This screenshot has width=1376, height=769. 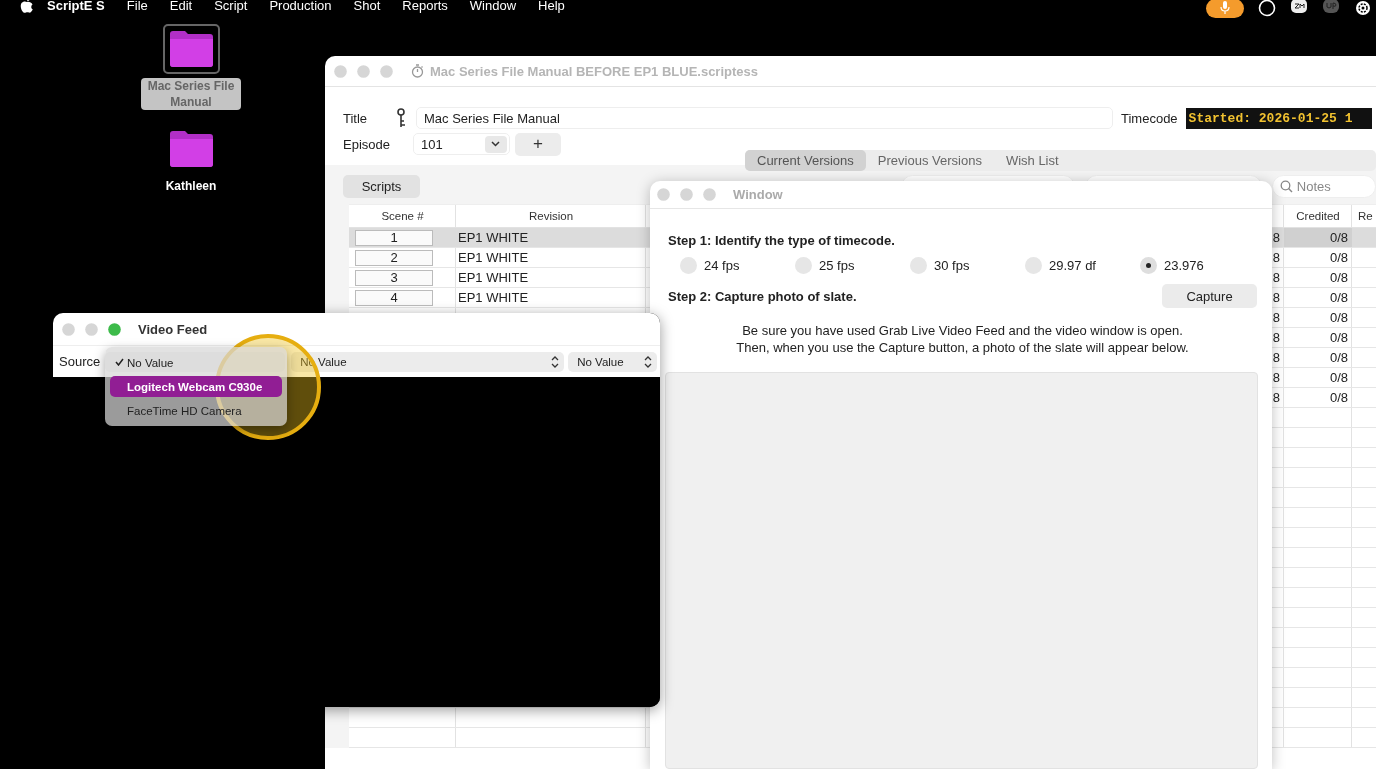 I want to click on tab: Wish List, so click(x=1032, y=160).